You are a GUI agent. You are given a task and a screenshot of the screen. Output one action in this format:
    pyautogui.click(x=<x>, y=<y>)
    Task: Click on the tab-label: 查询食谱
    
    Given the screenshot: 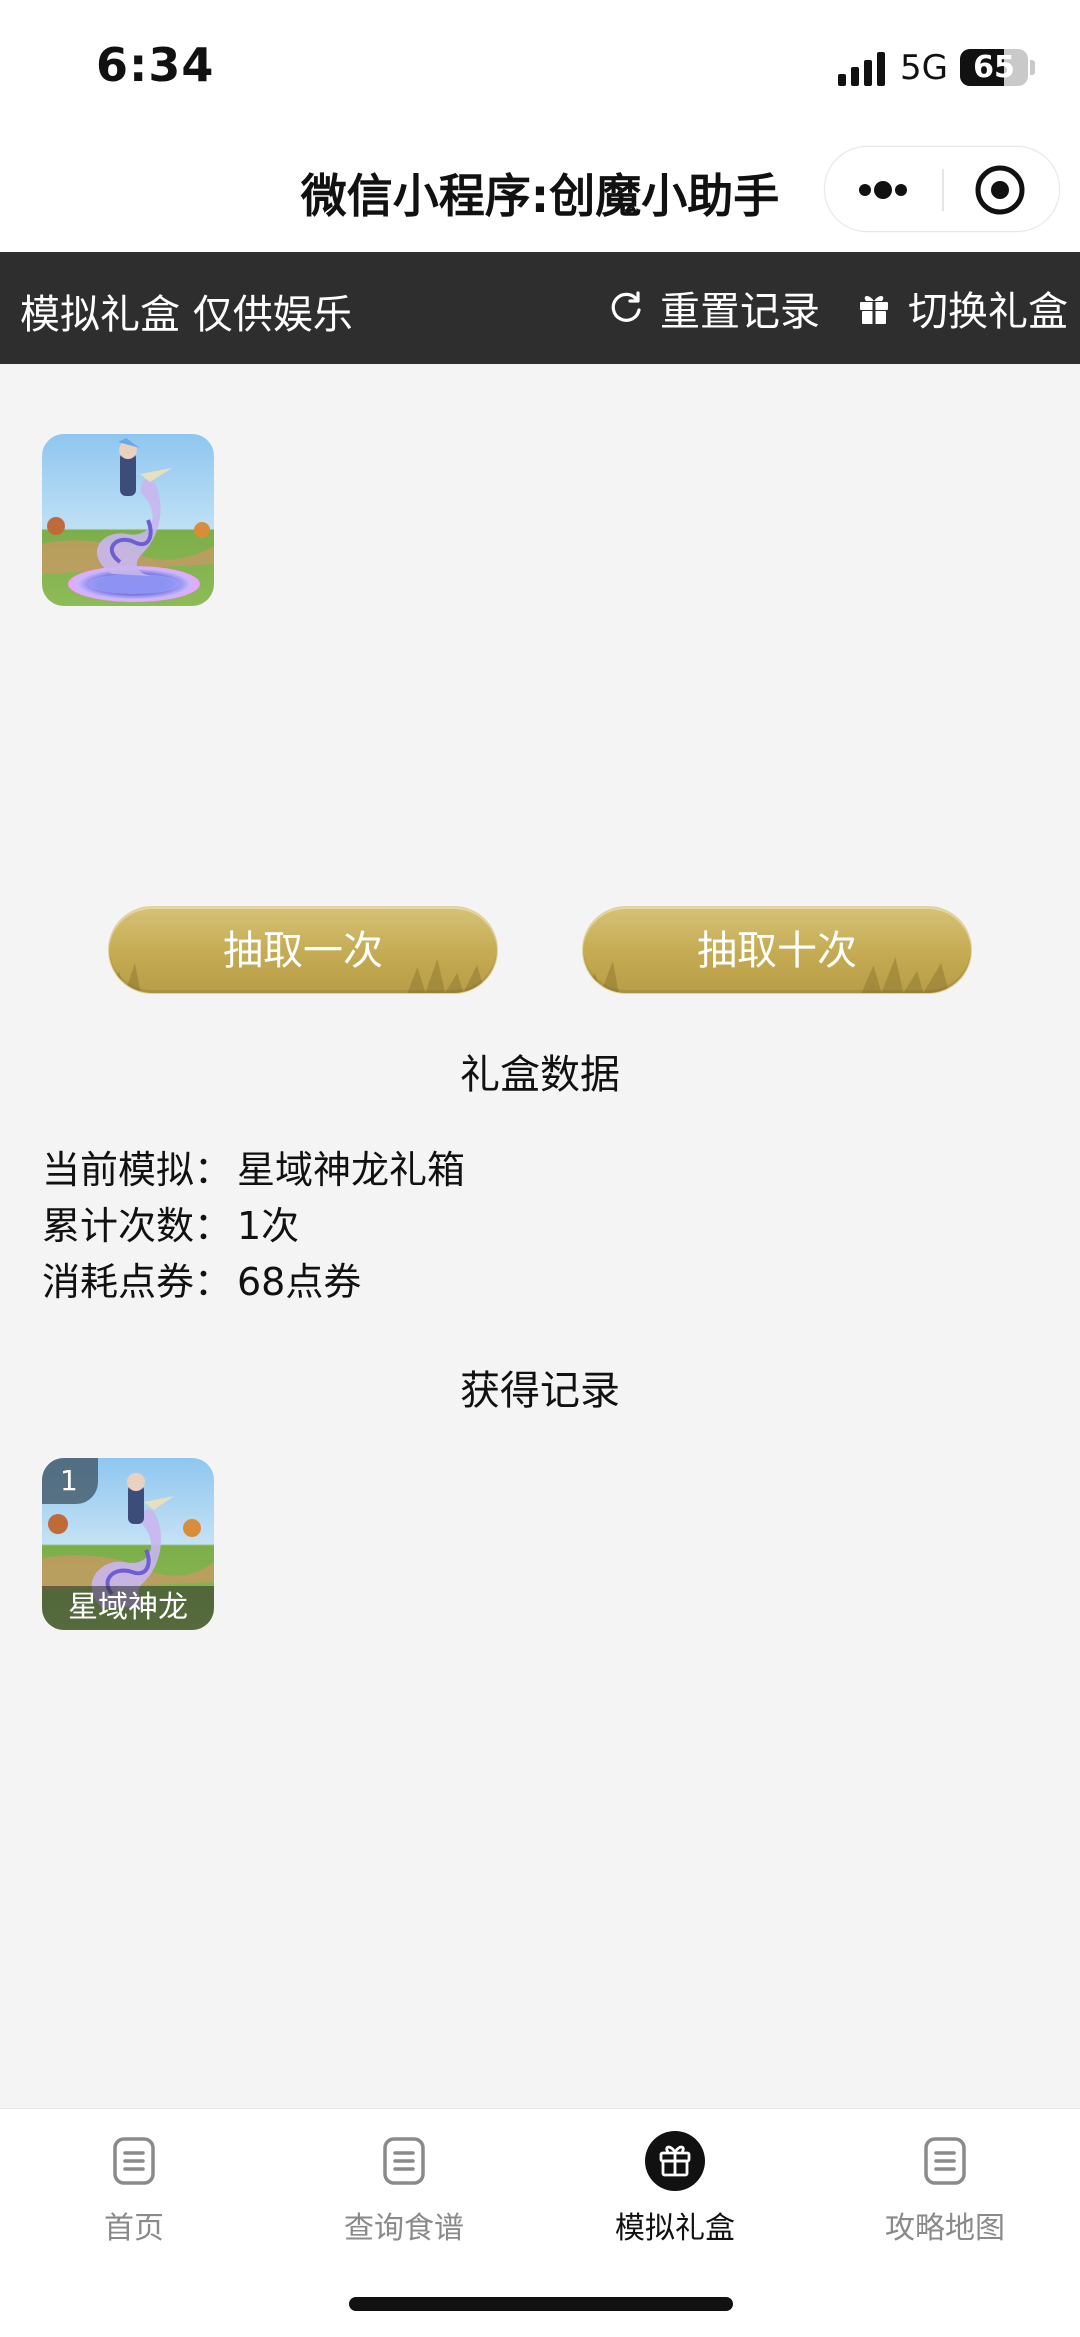 What is the action you would take?
    pyautogui.click(x=404, y=2228)
    